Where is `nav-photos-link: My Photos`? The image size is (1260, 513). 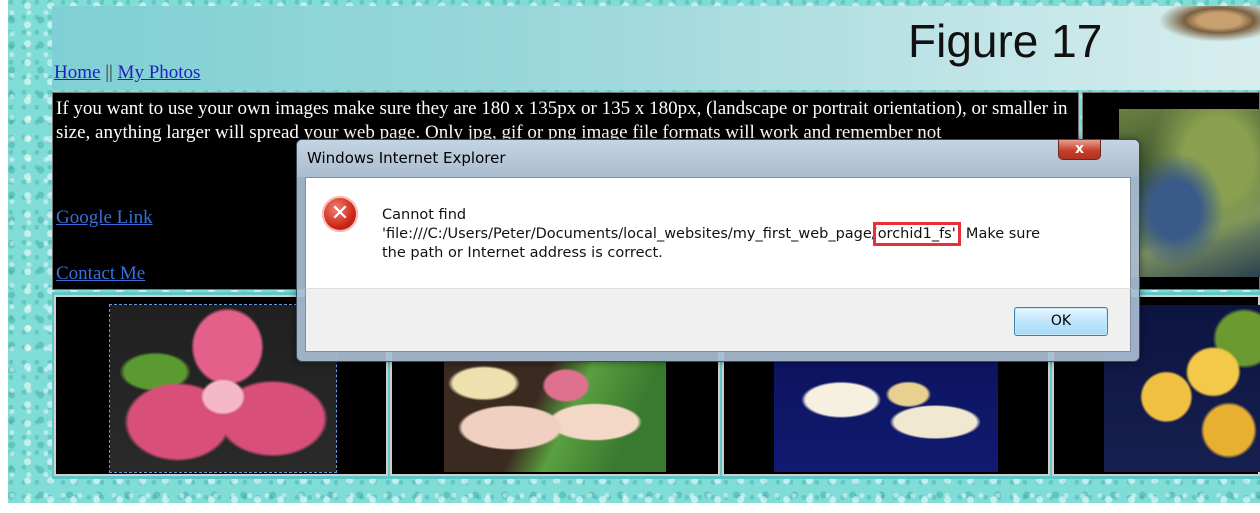
nav-photos-link: My Photos is located at coordinates (159, 72).